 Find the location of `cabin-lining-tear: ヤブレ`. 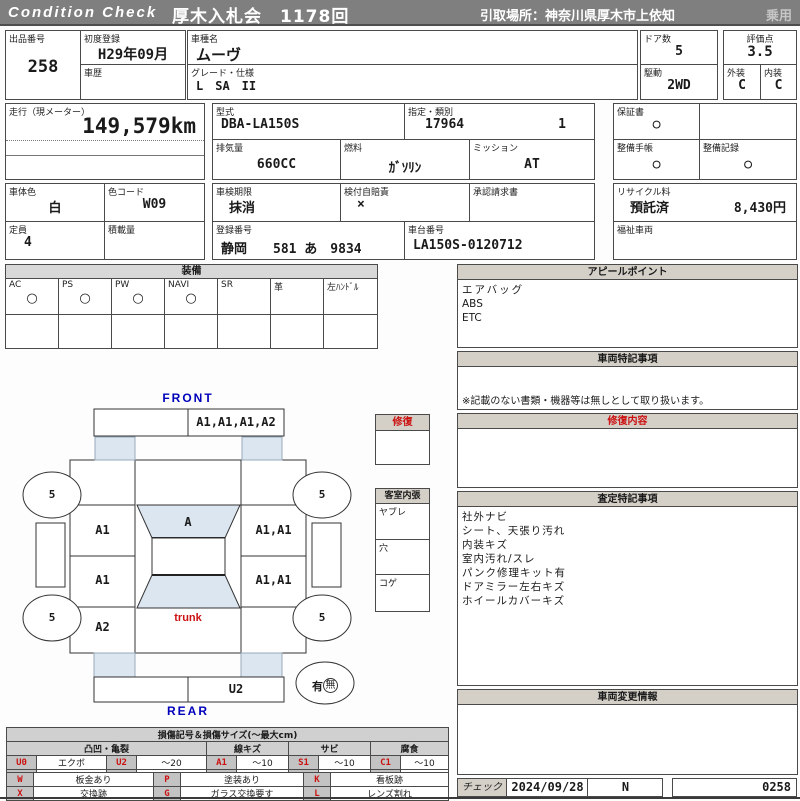

cabin-lining-tear: ヤブレ is located at coordinates (402, 522).